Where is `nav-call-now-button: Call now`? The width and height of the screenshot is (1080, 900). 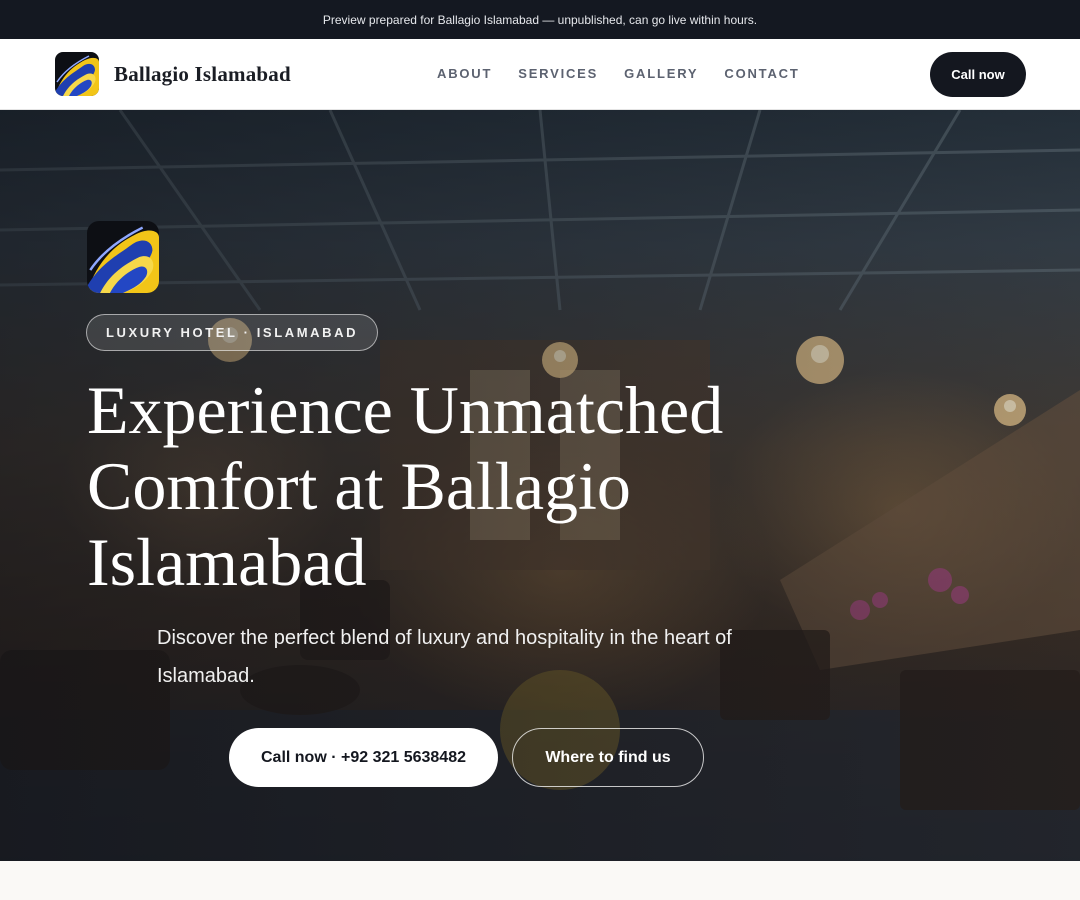
nav-call-now-button: Call now is located at coordinates (978, 74).